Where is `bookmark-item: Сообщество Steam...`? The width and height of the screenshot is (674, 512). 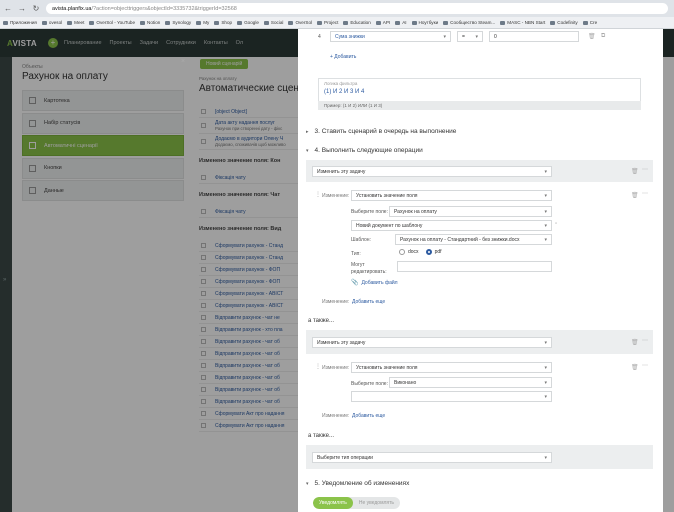 bookmark-item: Сообщество Steam... is located at coordinates (469, 22).